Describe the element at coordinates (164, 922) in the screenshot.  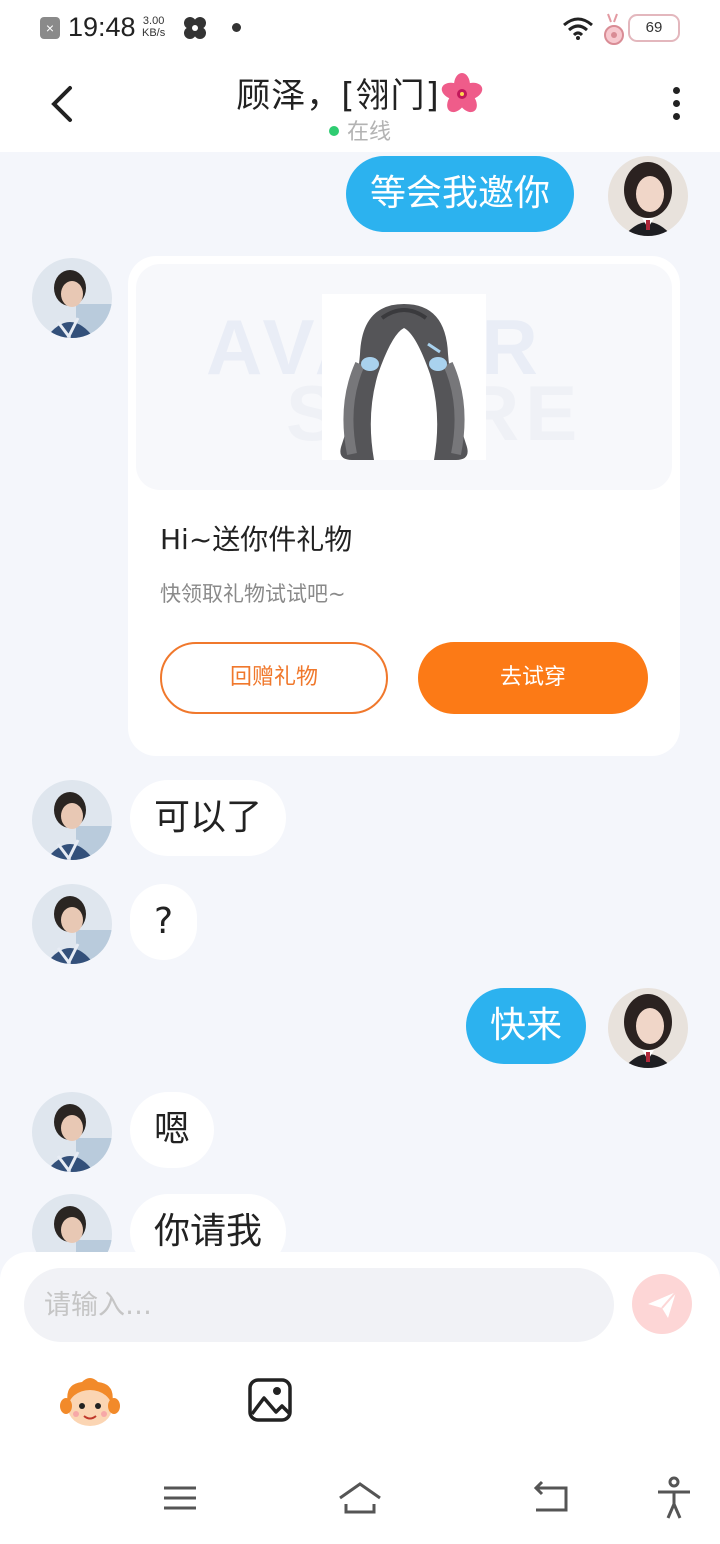
I see `message-bubble-received: ?` at that location.